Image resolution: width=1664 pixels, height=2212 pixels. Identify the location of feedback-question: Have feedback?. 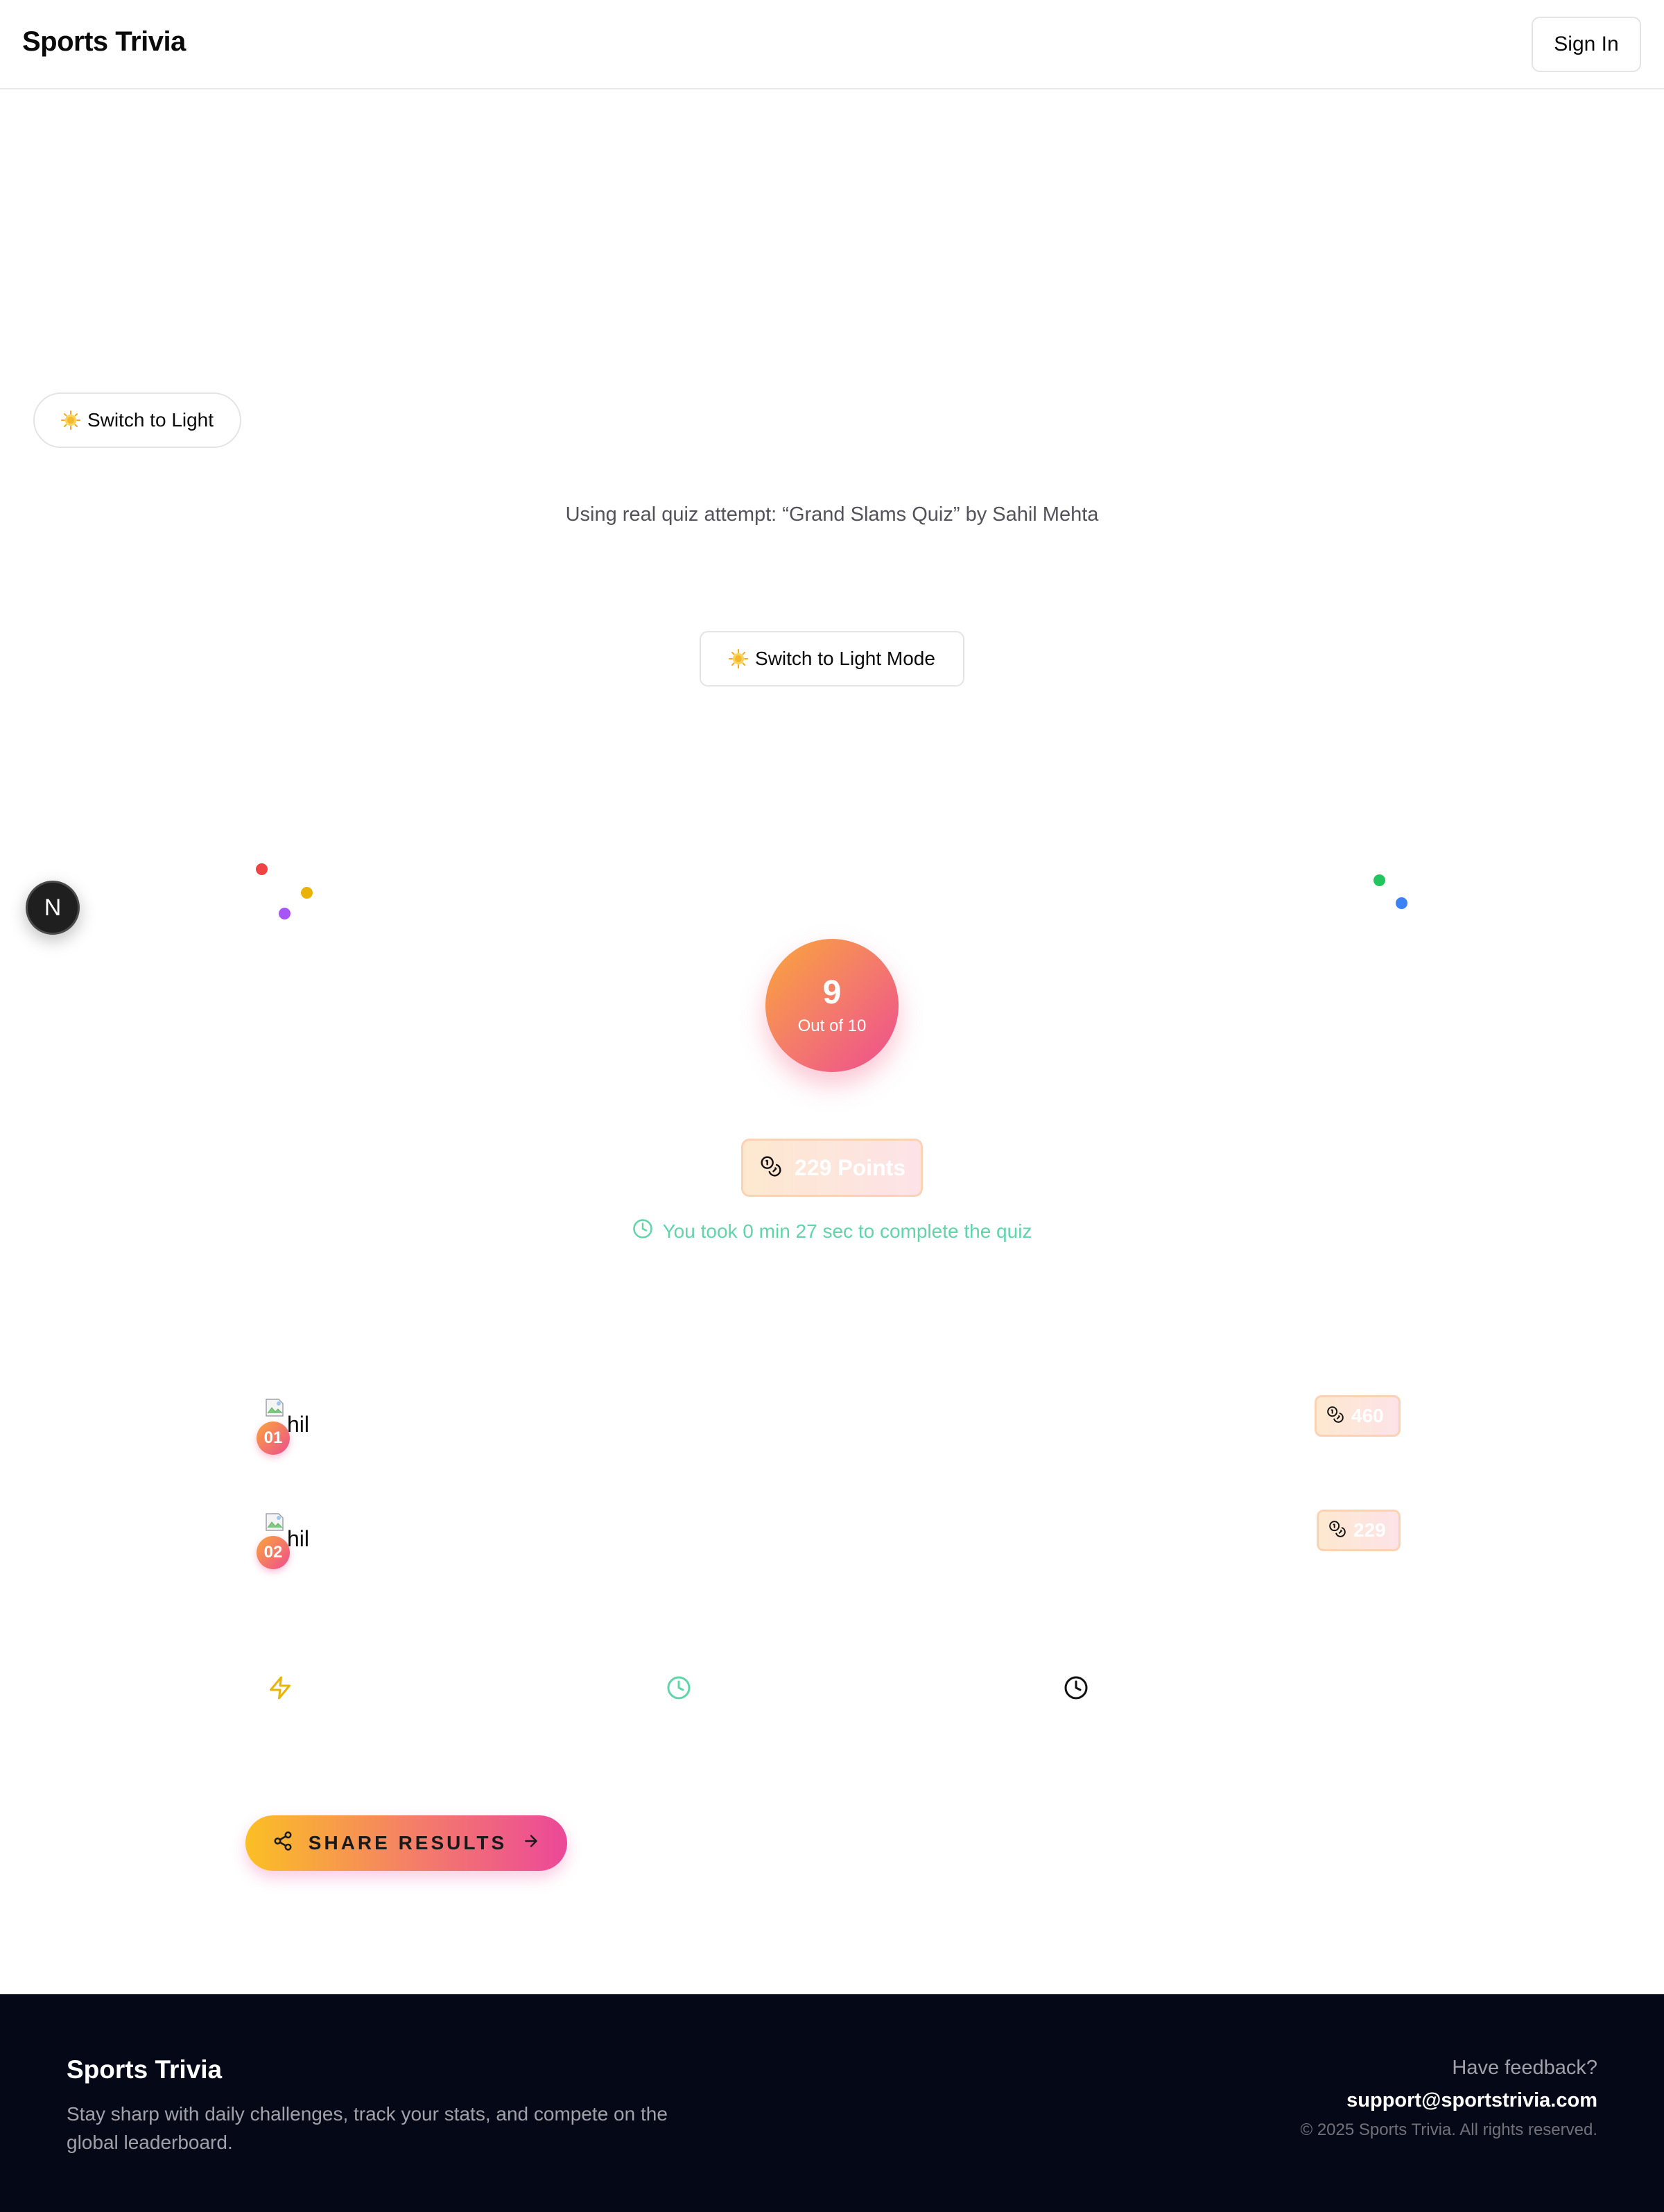
(1524, 2068).